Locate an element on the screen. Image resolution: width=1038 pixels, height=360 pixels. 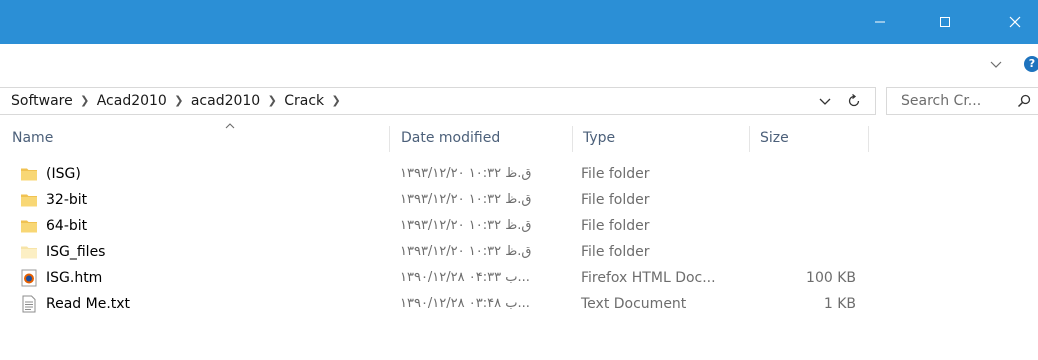
breadcrumb: Software ❯ Acad2010 ❯ acad2010 ❯ Crack ❯ is located at coordinates (176, 101).